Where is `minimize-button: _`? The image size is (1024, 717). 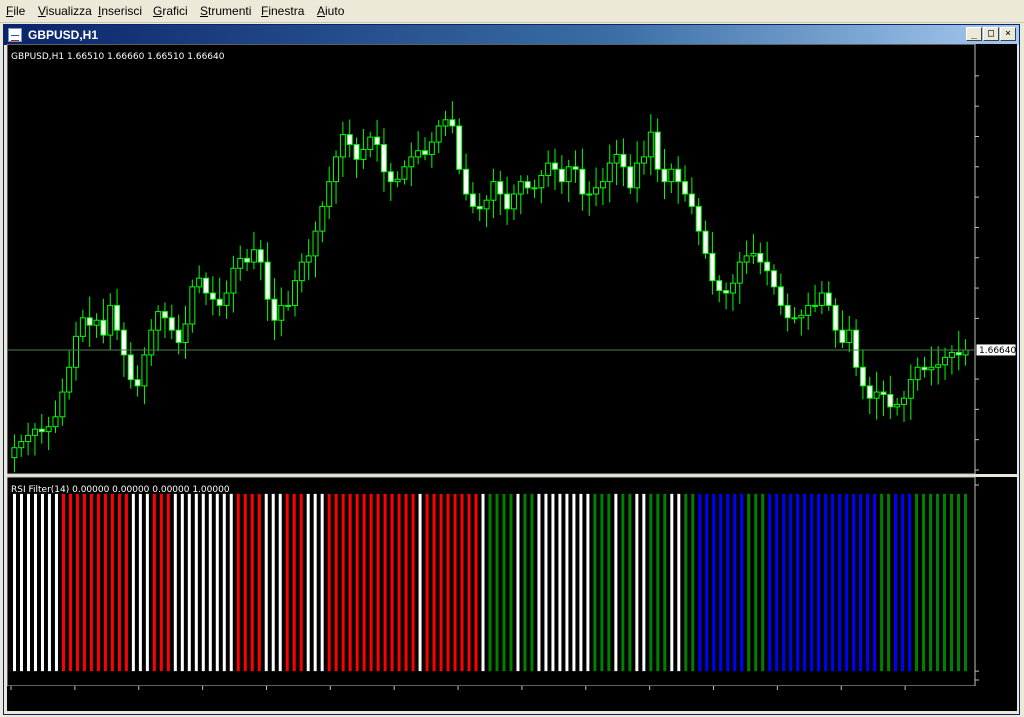 minimize-button: _ is located at coordinates (974, 34).